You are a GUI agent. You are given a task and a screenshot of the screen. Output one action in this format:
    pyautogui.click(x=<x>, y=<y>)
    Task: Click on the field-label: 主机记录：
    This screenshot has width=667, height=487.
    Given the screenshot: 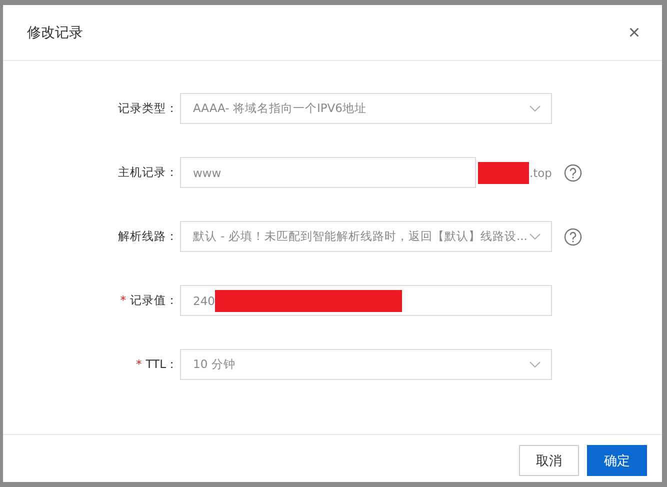 What is the action you would take?
    pyautogui.click(x=148, y=172)
    